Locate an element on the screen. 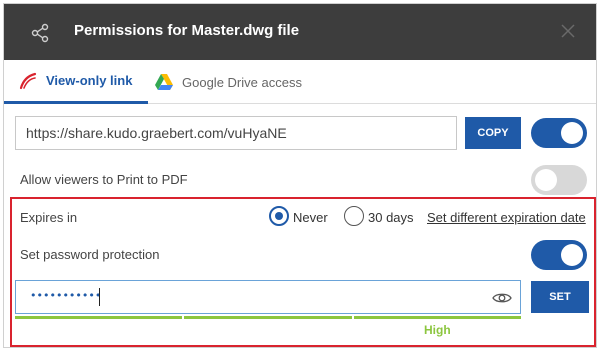  tab-label: Google Drive access is located at coordinates (242, 82).